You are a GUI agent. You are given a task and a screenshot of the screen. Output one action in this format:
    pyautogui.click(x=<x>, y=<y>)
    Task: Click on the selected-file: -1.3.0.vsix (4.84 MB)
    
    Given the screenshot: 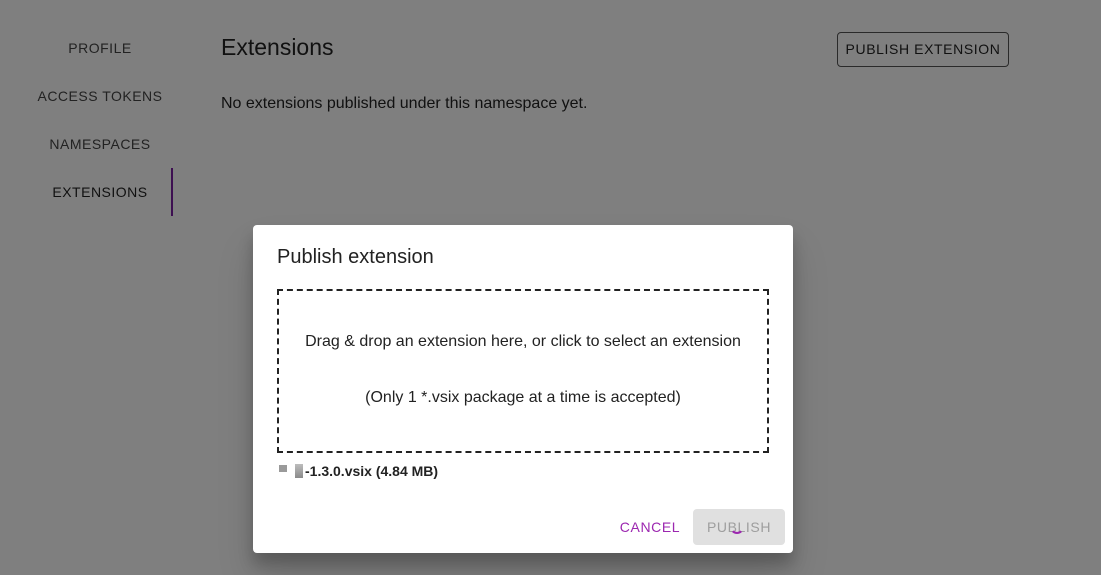 What is the action you would take?
    pyautogui.click(x=358, y=471)
    